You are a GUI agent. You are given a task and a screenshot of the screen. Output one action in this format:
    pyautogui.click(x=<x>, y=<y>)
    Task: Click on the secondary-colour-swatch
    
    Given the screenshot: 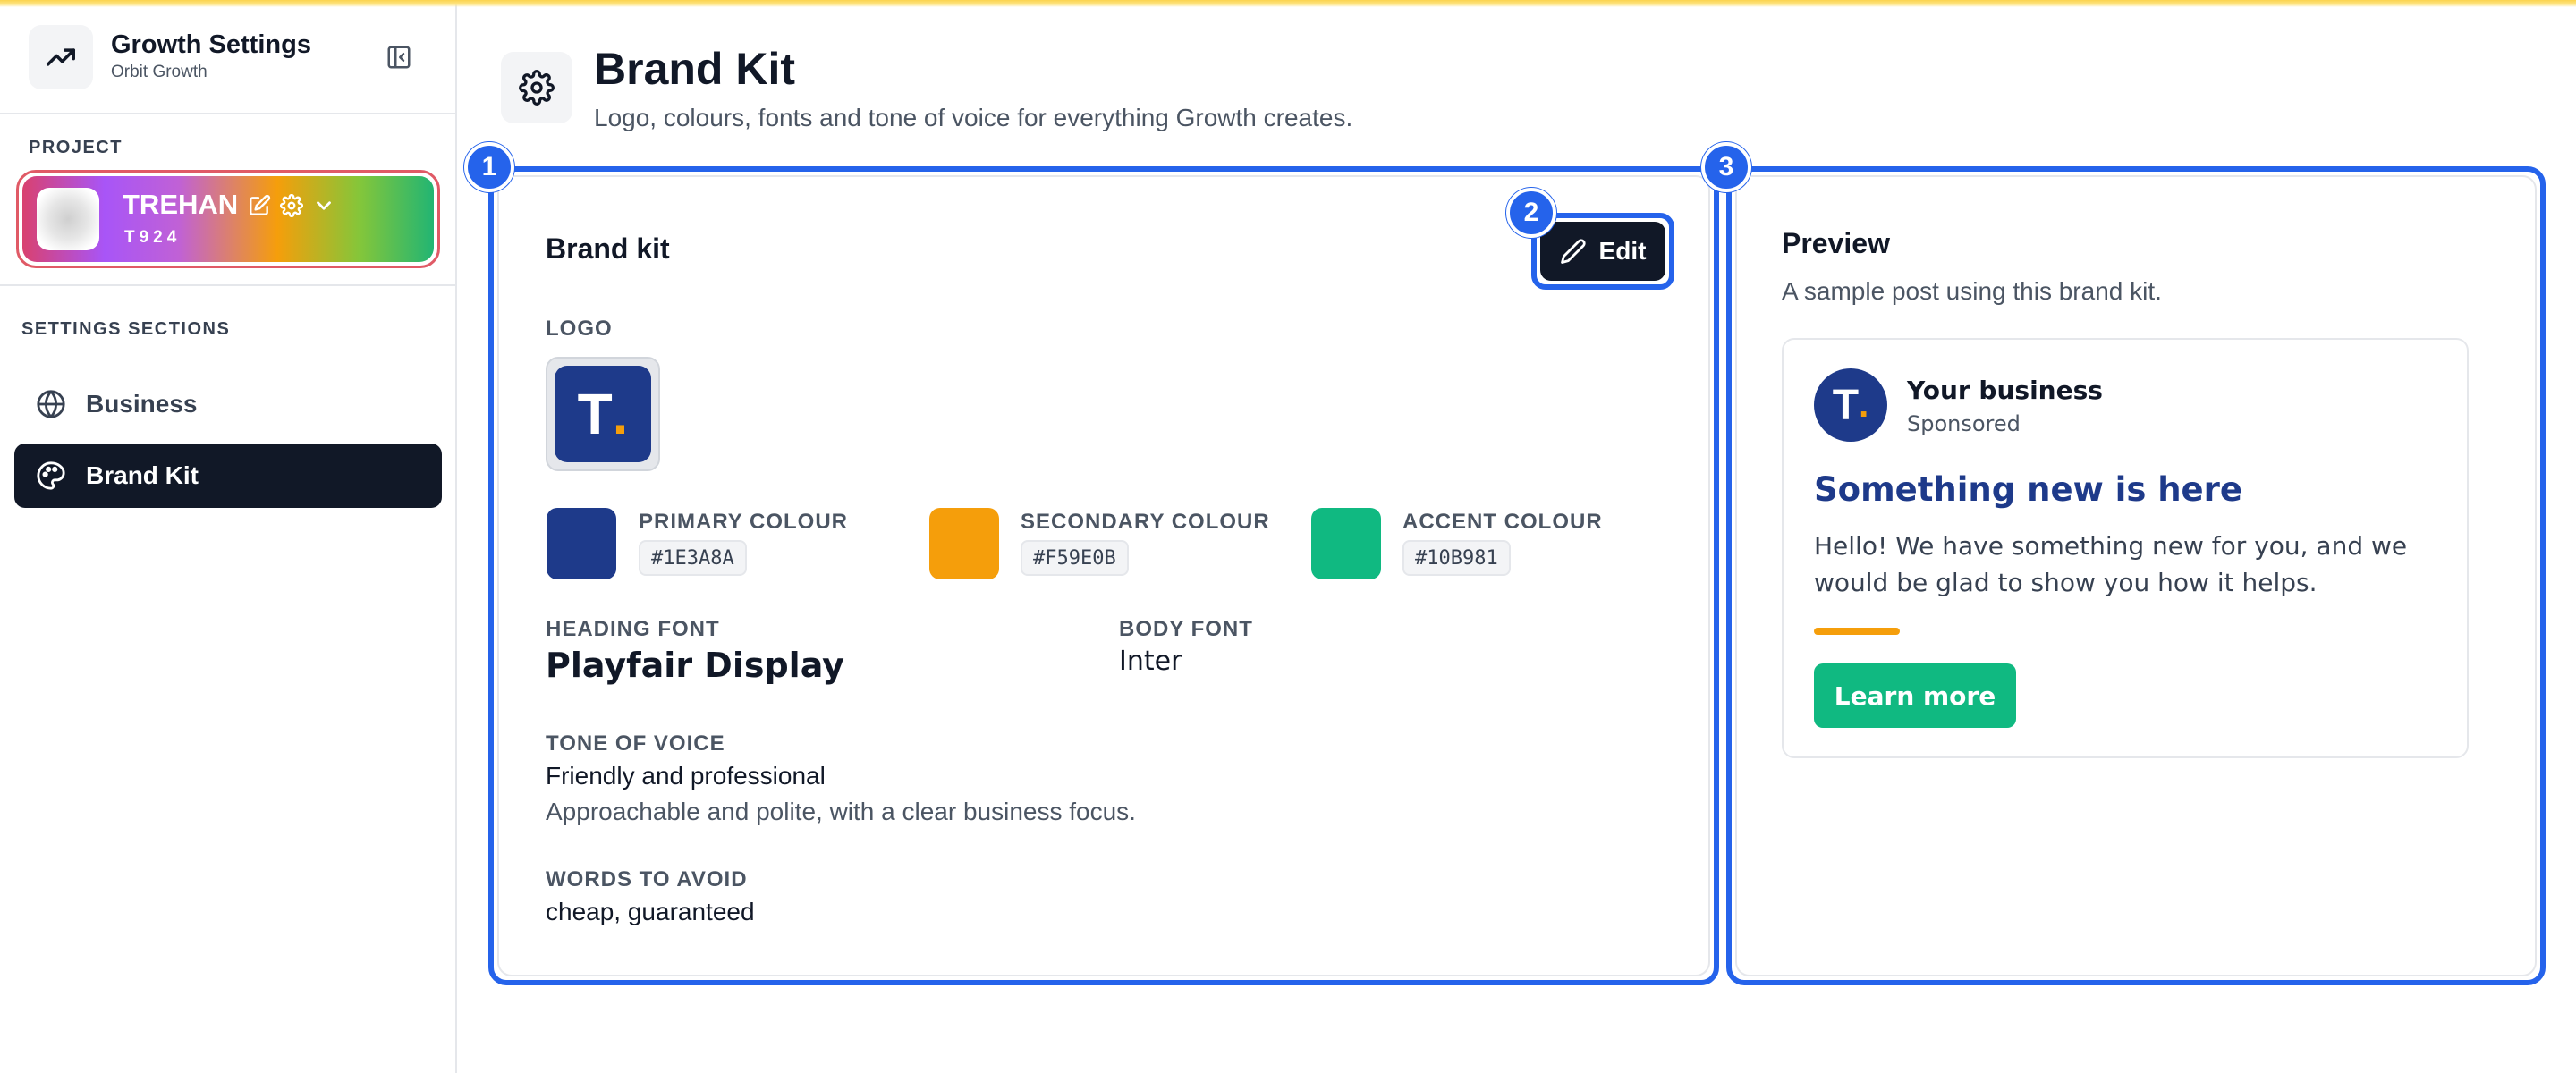 What is the action you would take?
    pyautogui.click(x=964, y=543)
    